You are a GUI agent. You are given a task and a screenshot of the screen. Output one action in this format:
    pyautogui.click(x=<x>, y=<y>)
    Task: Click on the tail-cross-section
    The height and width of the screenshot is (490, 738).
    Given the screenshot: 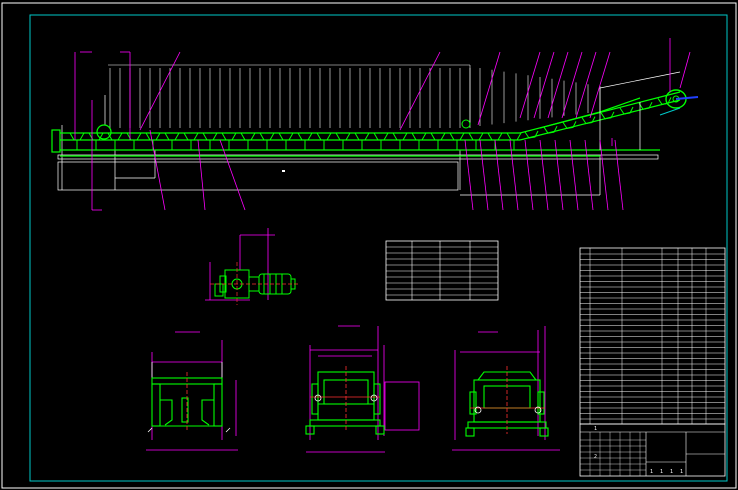 What is the action you would take?
    pyautogui.click(x=192, y=391)
    